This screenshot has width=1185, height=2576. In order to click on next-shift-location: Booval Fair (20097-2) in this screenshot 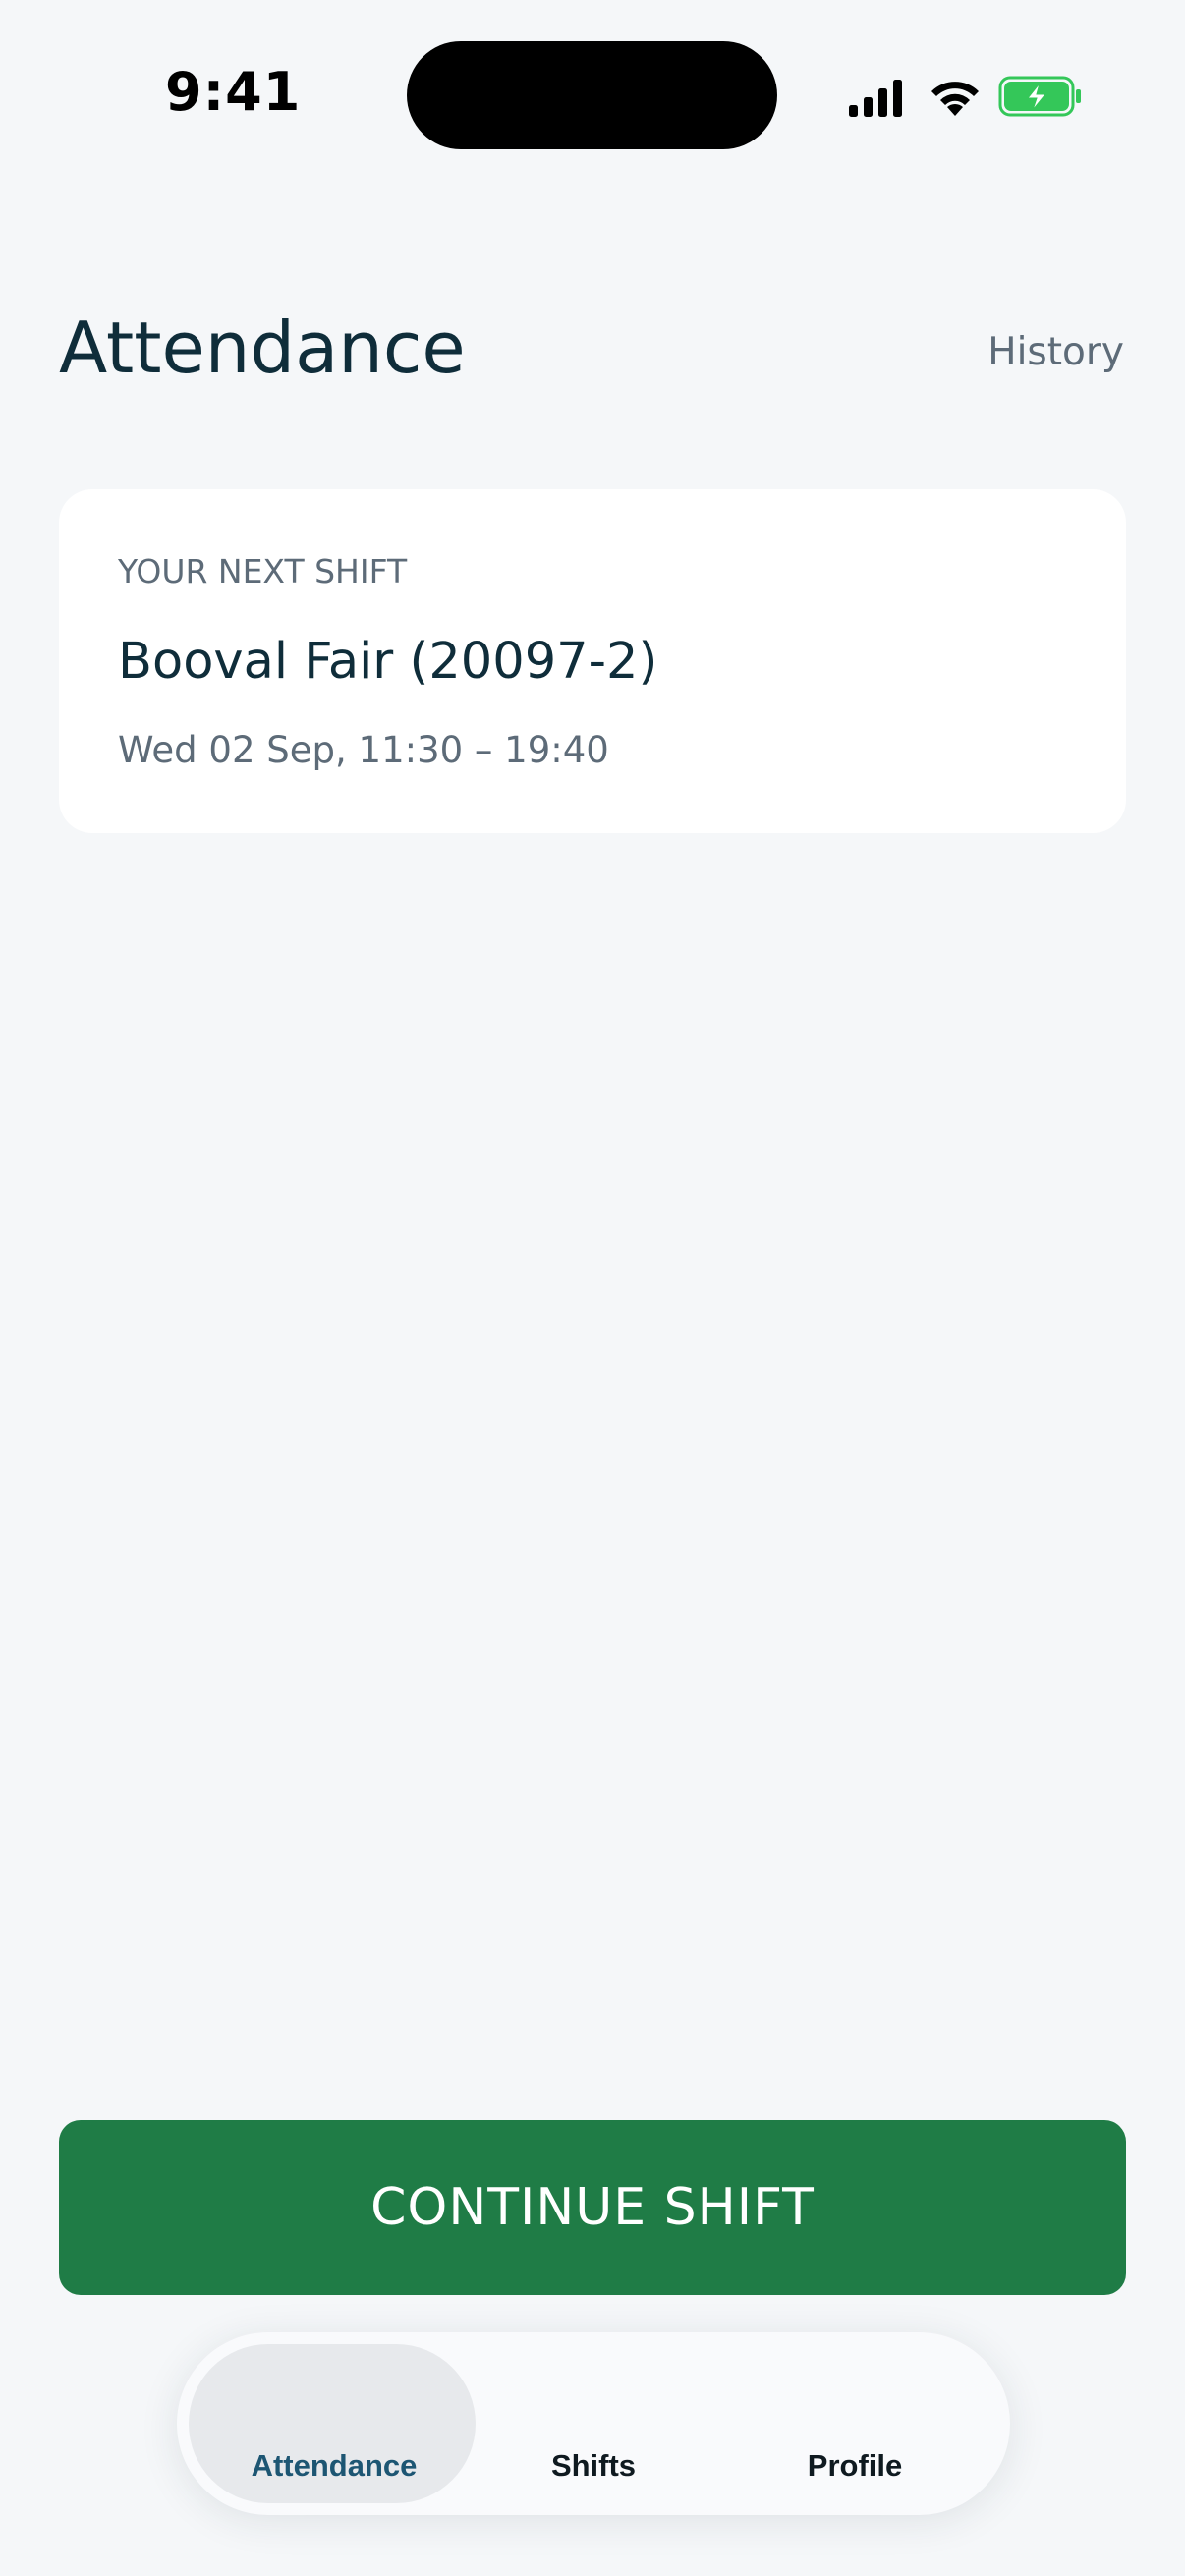, I will do `click(388, 662)`.